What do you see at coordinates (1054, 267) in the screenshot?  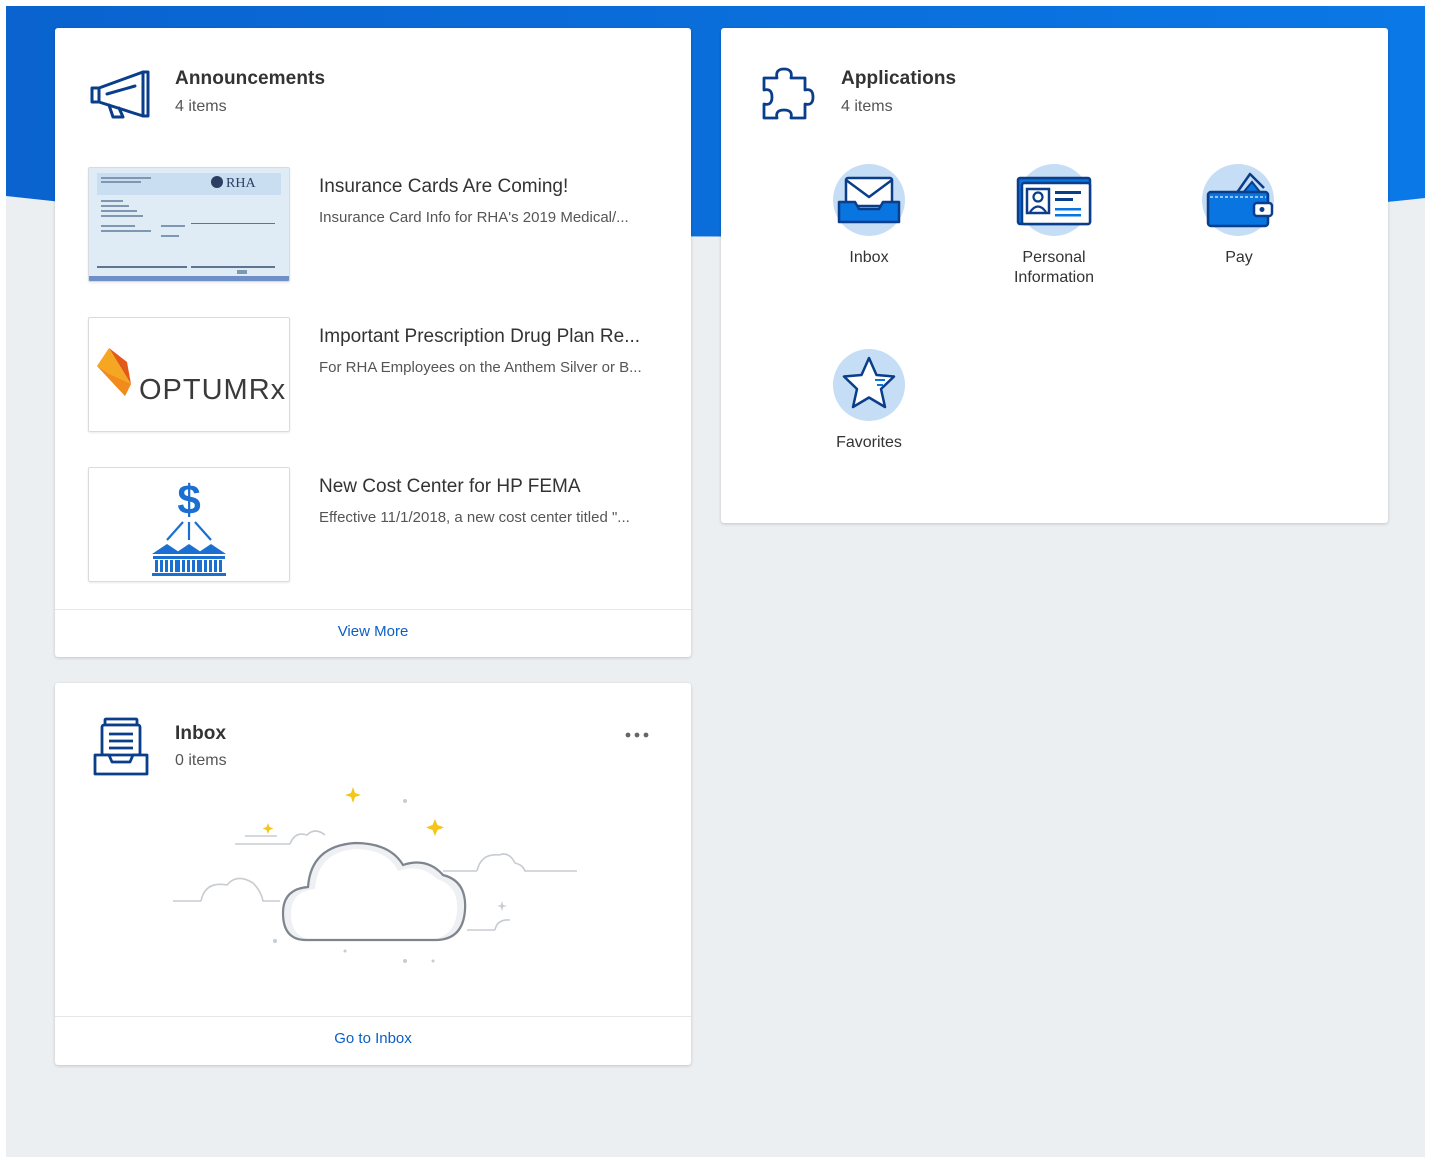 I see `app-label: Personal Information` at bounding box center [1054, 267].